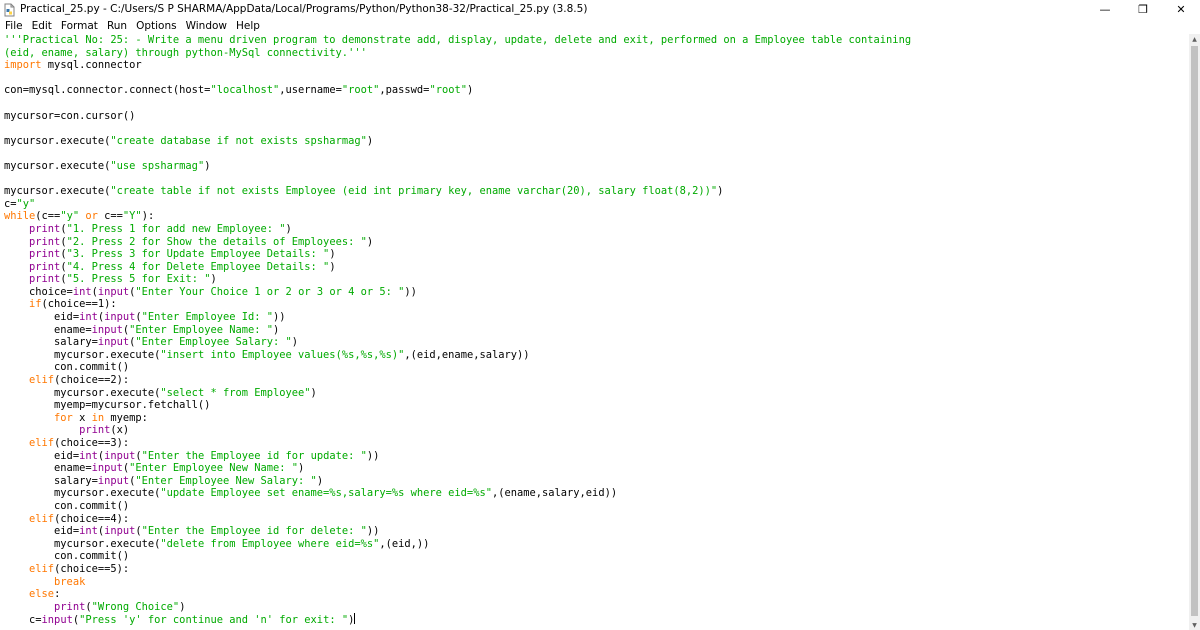 Image resolution: width=1200 pixels, height=630 pixels. I want to click on code-line: ename=input("Enter Employee New Name: "), so click(154, 468).